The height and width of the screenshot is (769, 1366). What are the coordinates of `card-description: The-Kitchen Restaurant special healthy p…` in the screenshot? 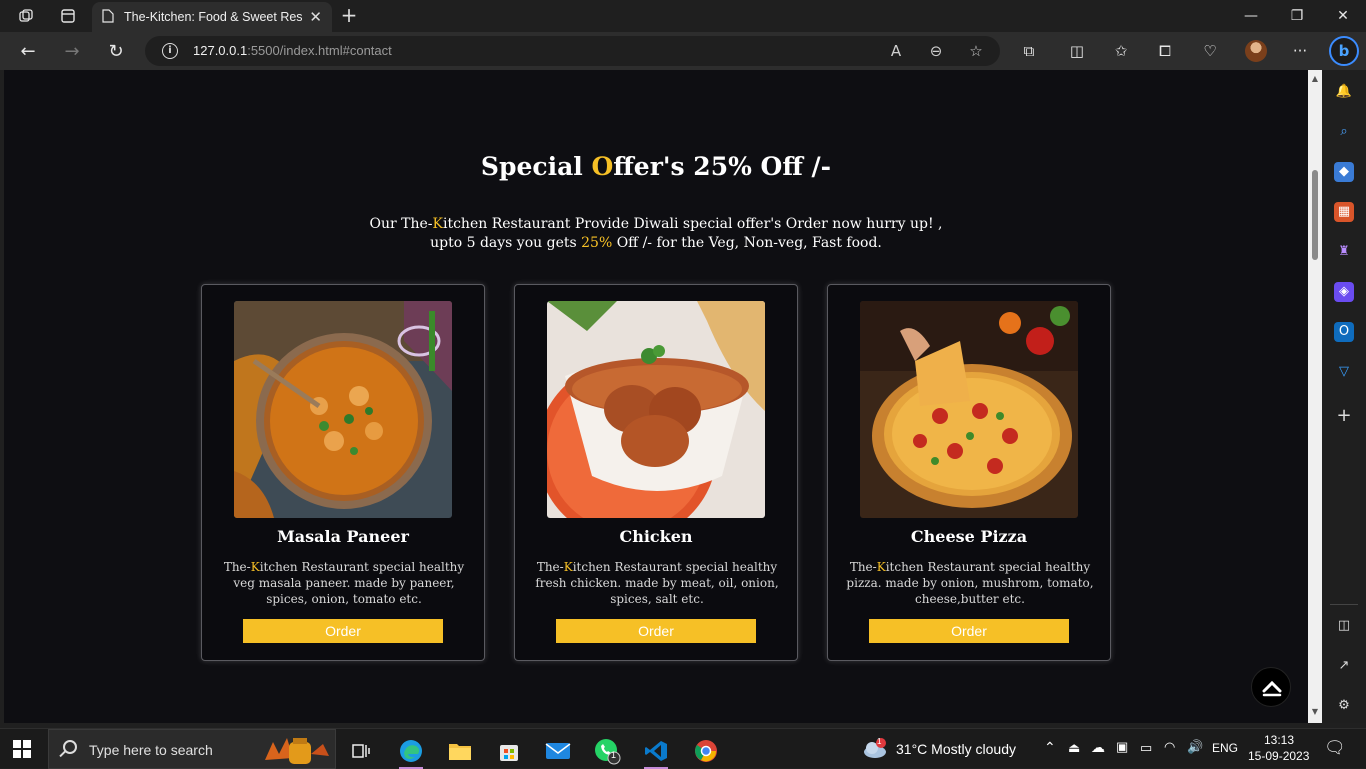 It's located at (970, 583).